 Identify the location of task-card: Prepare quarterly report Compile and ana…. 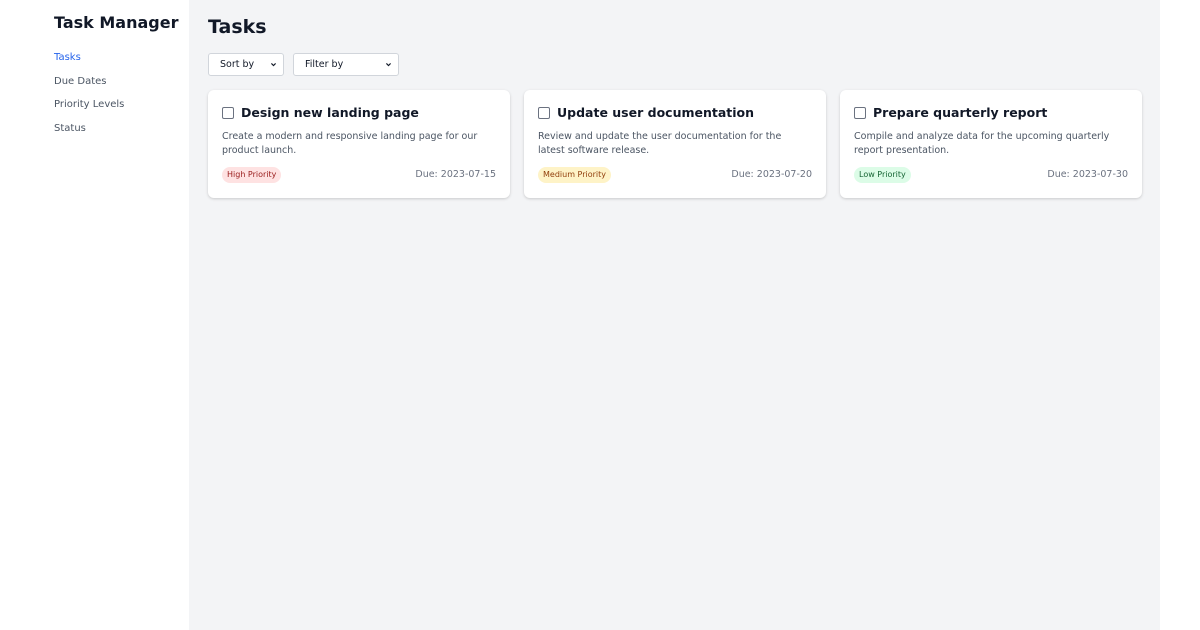
(991, 144).